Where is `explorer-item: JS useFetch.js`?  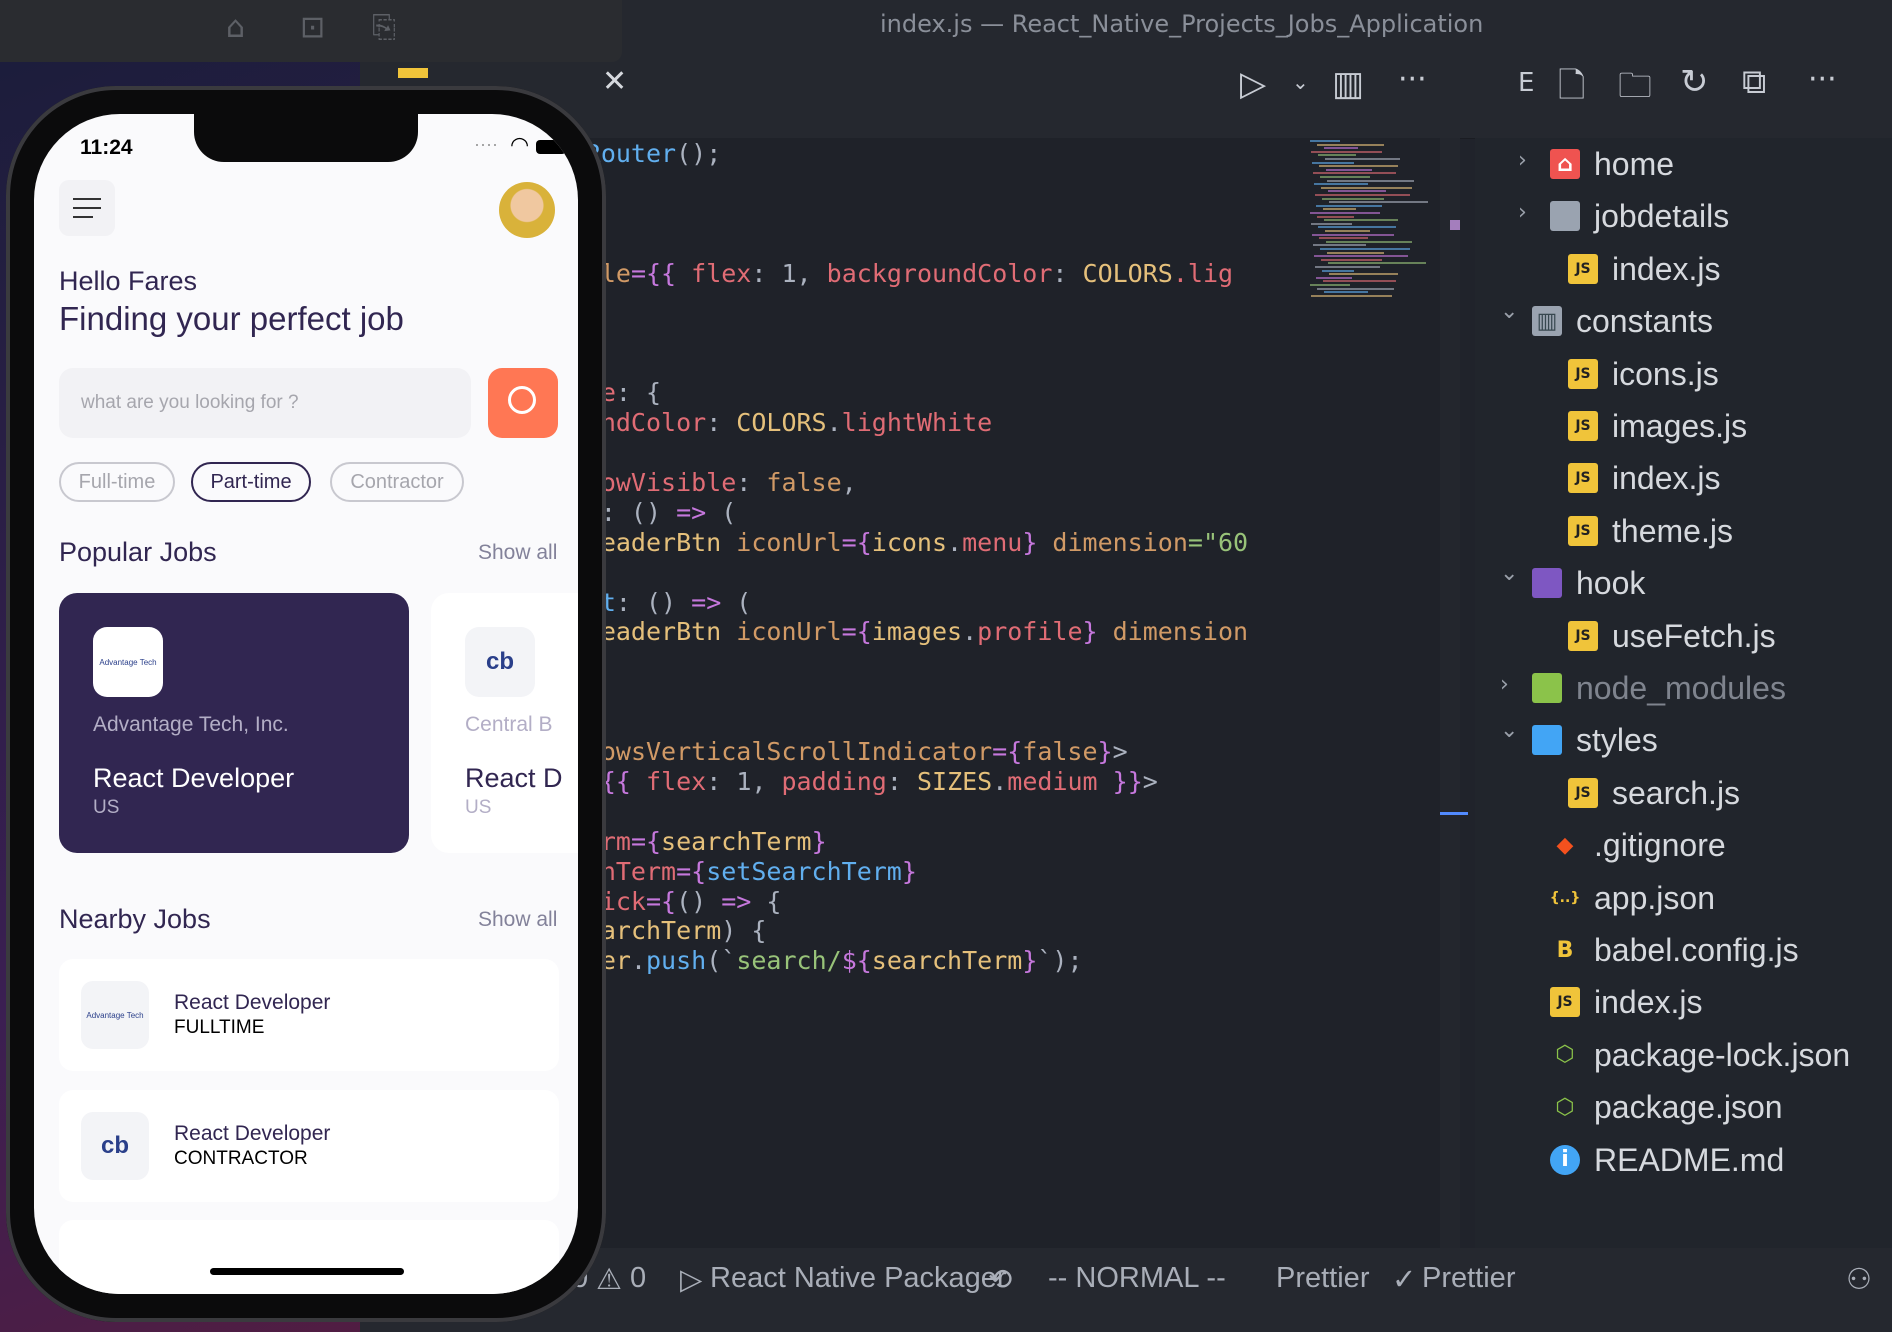
explorer-item: JS useFetch.js is located at coordinates (1683, 636).